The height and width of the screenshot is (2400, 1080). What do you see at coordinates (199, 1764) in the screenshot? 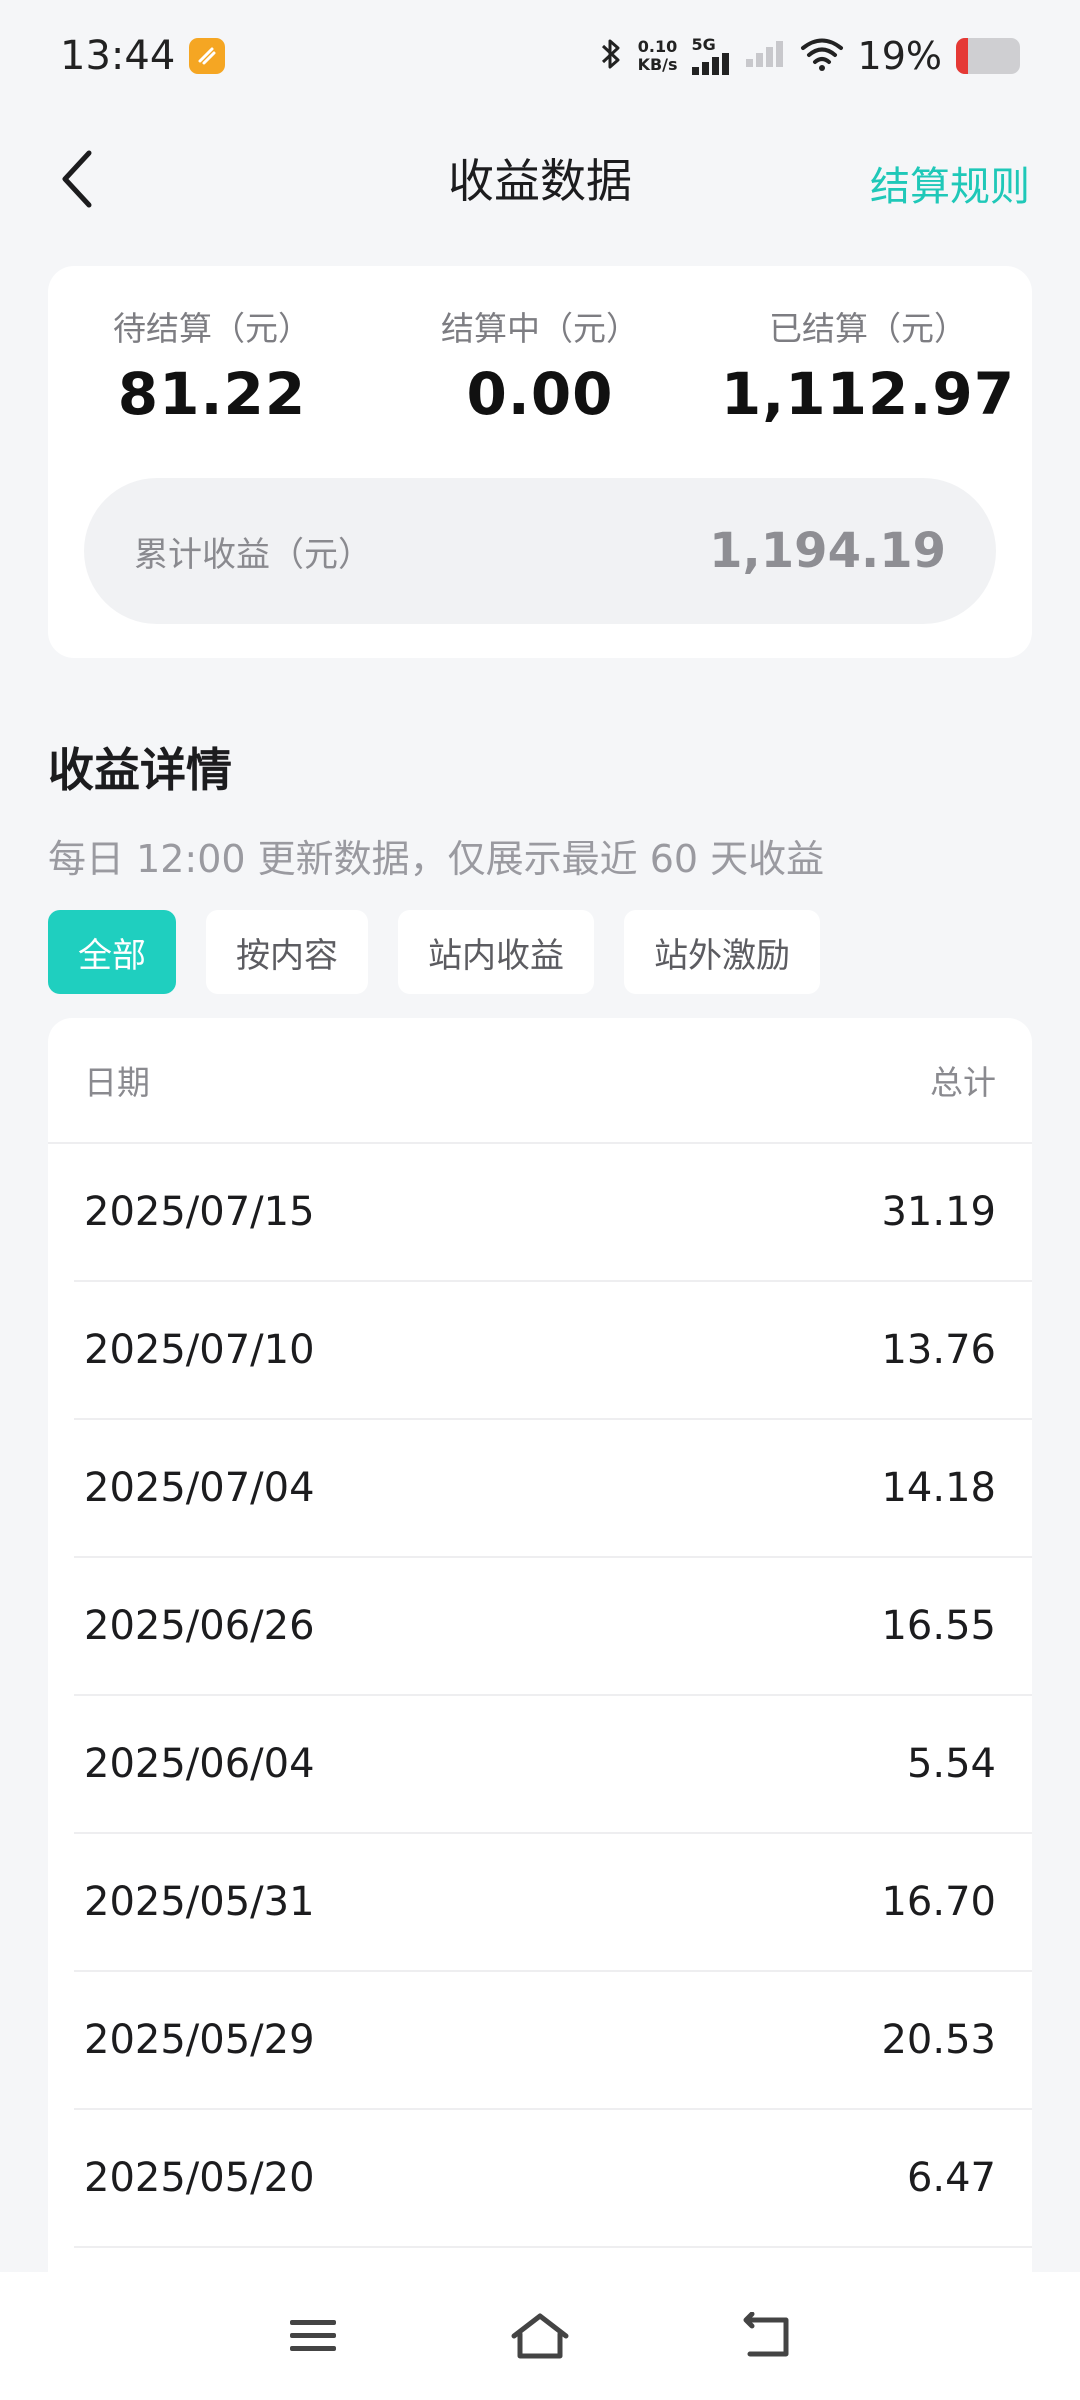
I see `row-date: 2025/06/04` at bounding box center [199, 1764].